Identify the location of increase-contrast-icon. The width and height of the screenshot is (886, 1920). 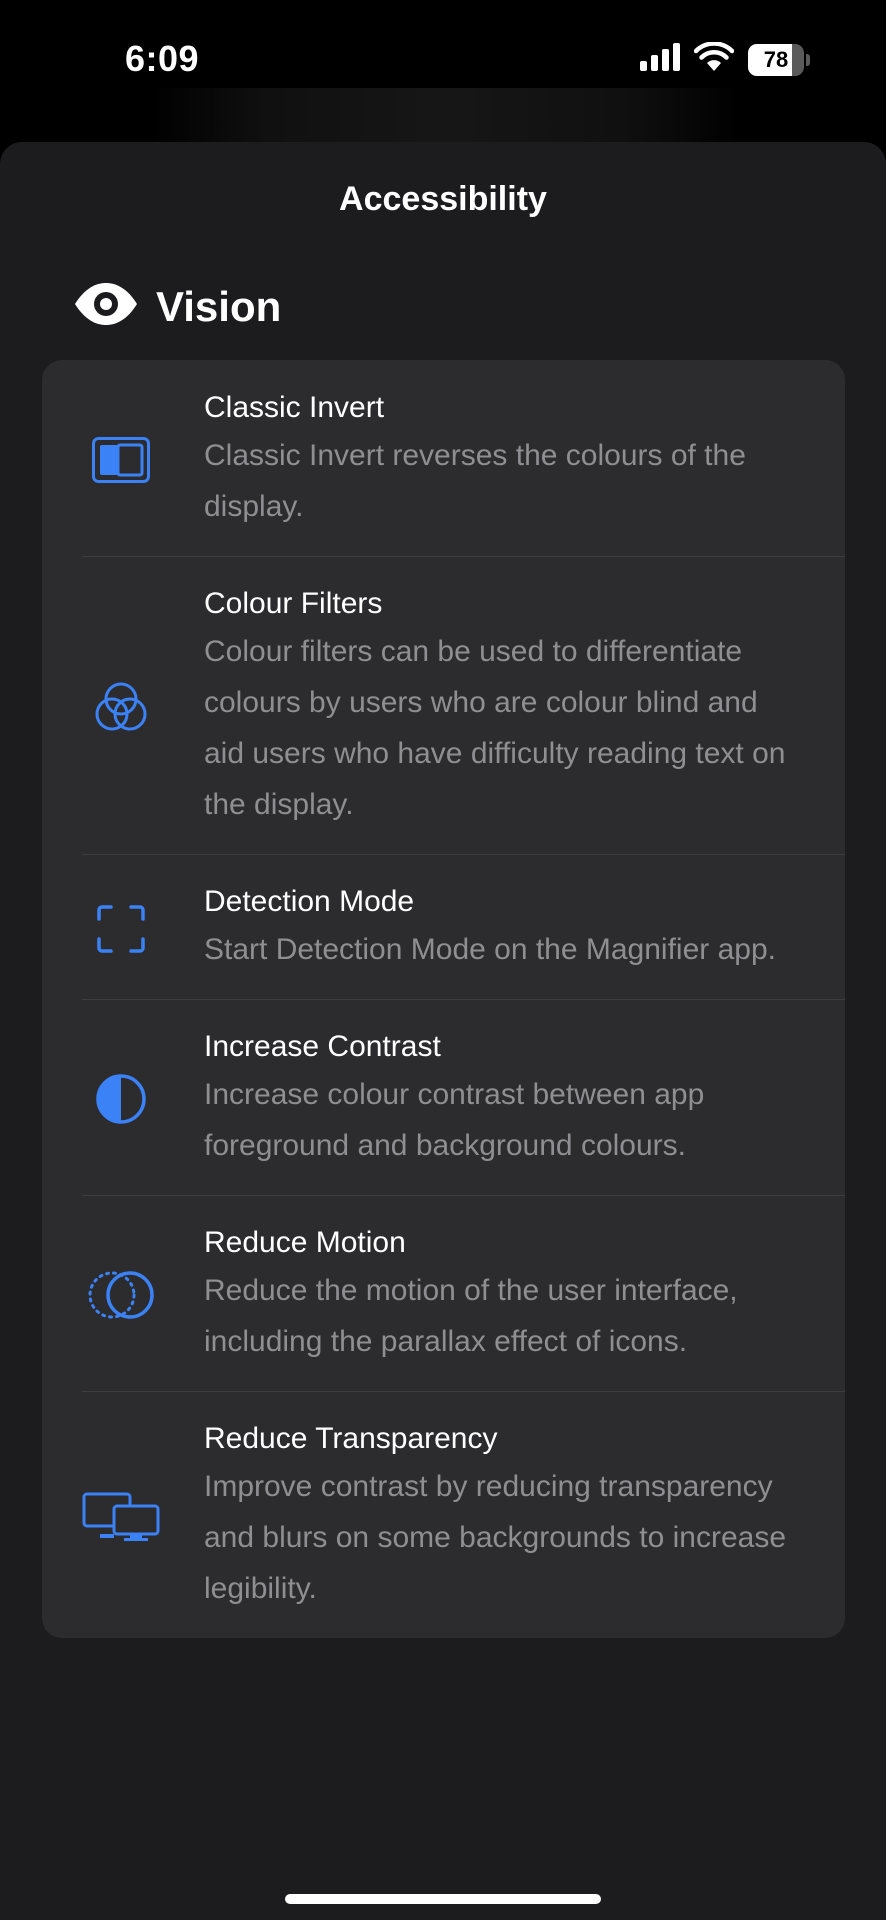
(123, 1099).